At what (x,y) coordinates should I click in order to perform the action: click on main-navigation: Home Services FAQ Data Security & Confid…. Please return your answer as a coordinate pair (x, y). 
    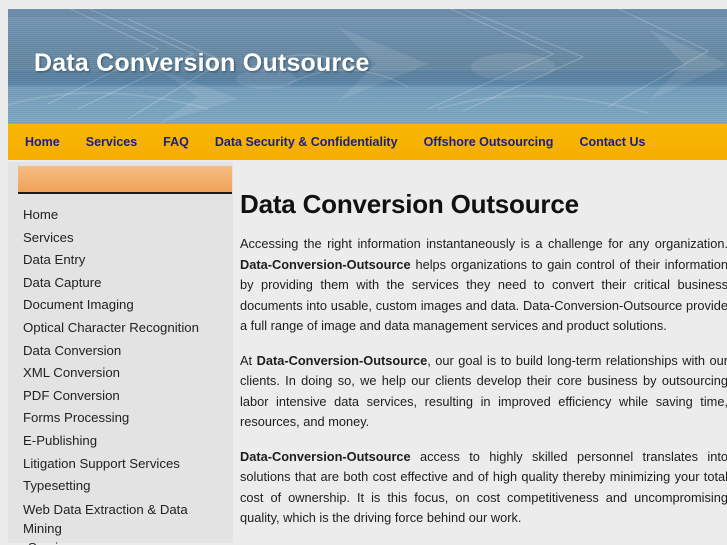
    Looking at the image, I should click on (367, 142).